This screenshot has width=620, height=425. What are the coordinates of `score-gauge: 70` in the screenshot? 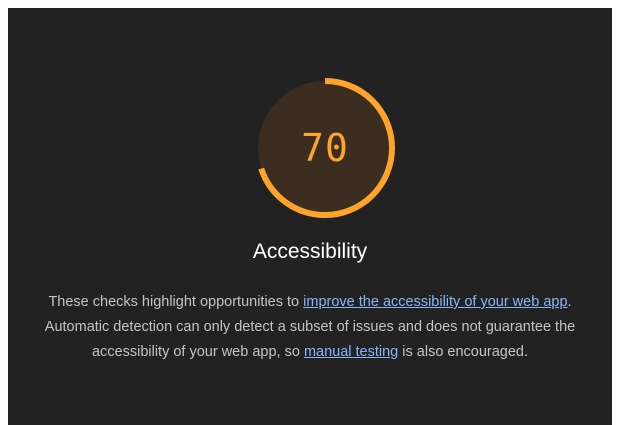 It's located at (325, 148).